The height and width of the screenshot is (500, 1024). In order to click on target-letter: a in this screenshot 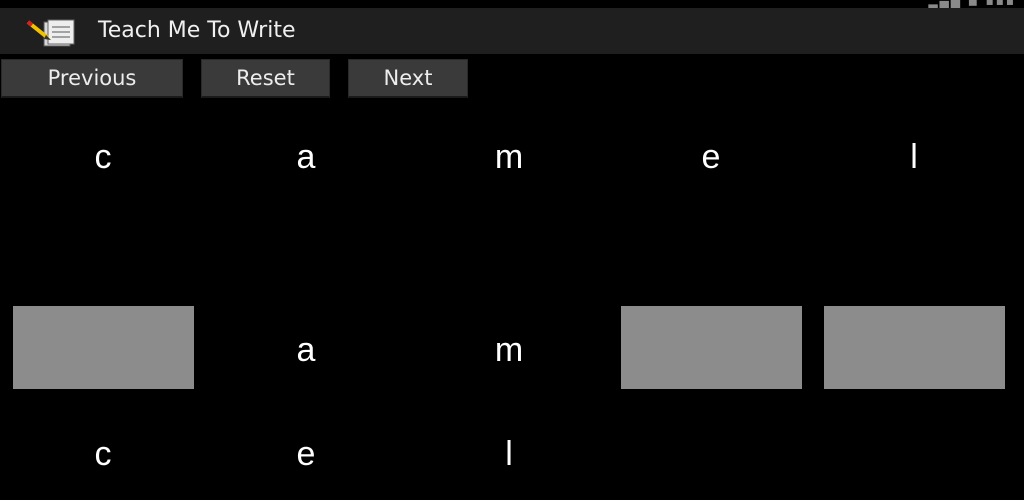, I will do `click(306, 157)`.